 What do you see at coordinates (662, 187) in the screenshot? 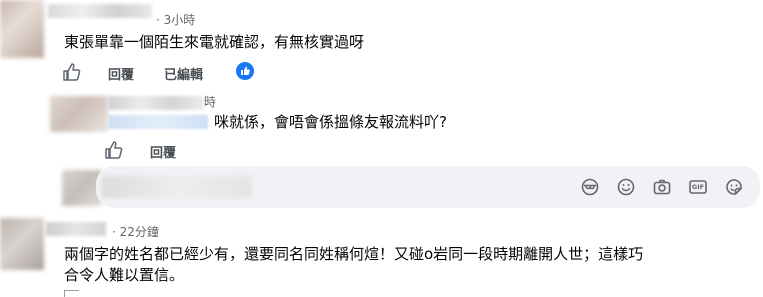
I see `camera-icon` at bounding box center [662, 187].